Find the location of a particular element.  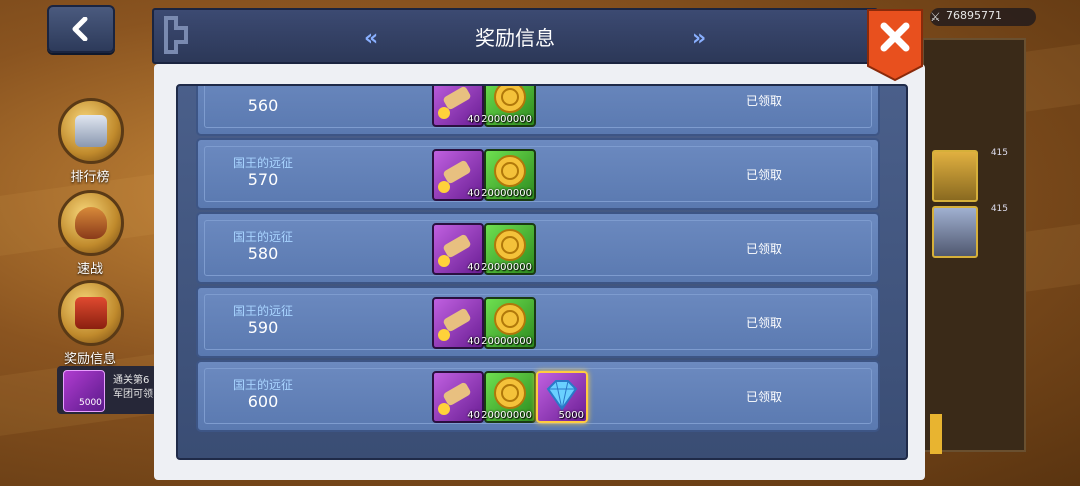

list-item: 国王的远征 570 40 20000000 已领取 is located at coordinates (538, 174).